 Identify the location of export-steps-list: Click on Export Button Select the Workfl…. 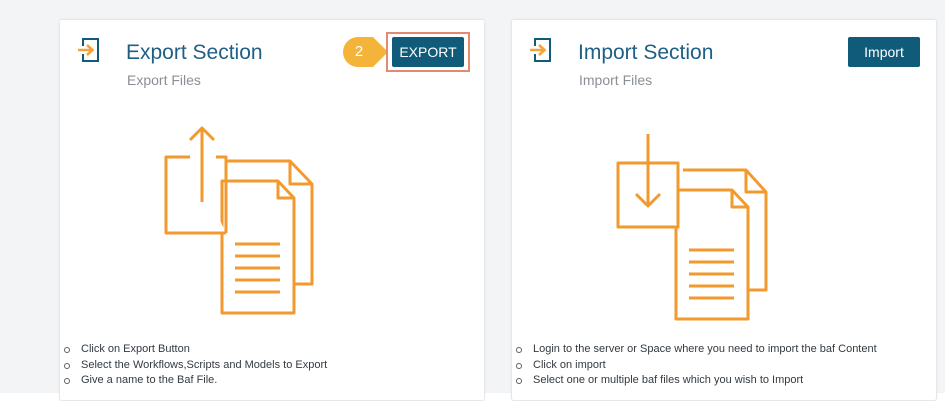
(193, 365).